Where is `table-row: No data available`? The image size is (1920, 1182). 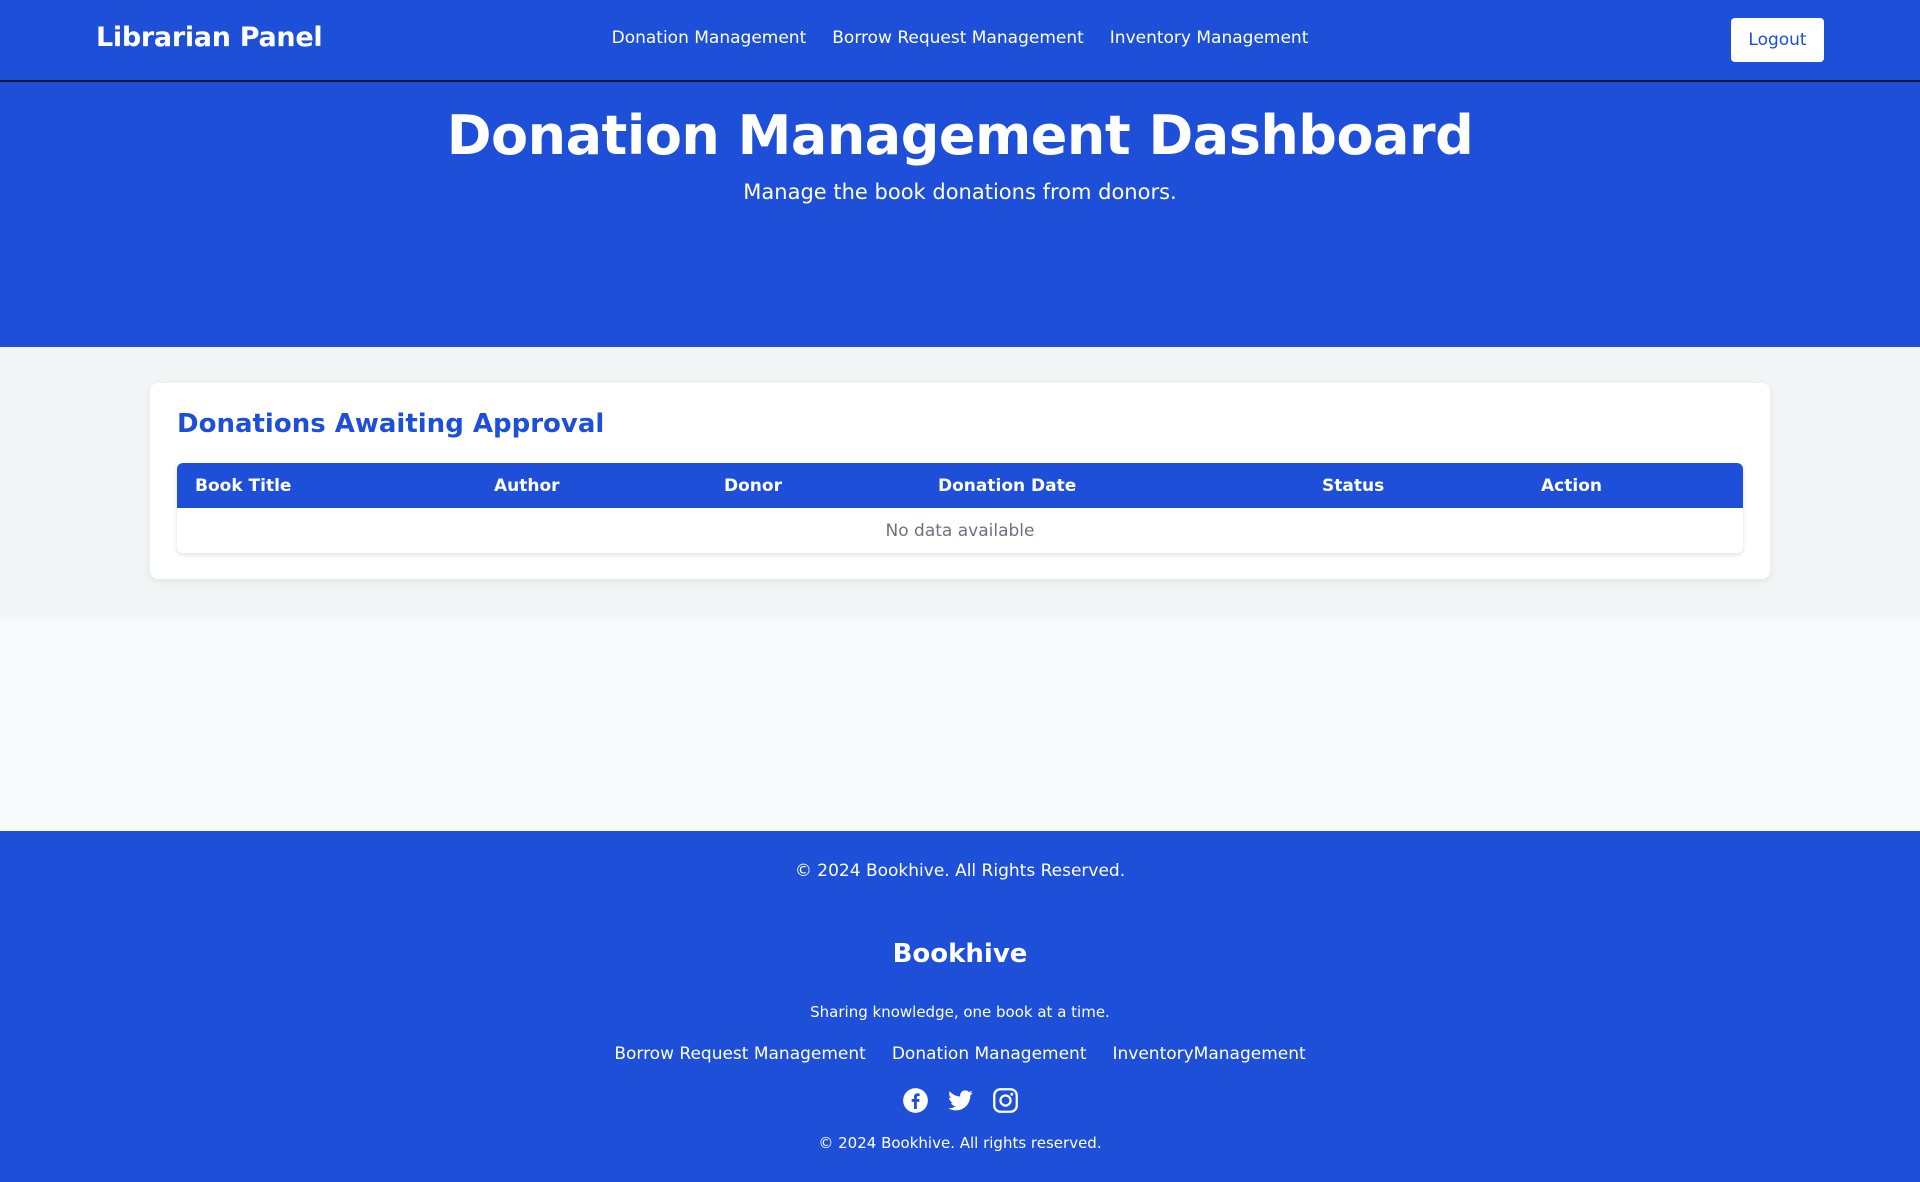
table-row: No data available is located at coordinates (960, 530).